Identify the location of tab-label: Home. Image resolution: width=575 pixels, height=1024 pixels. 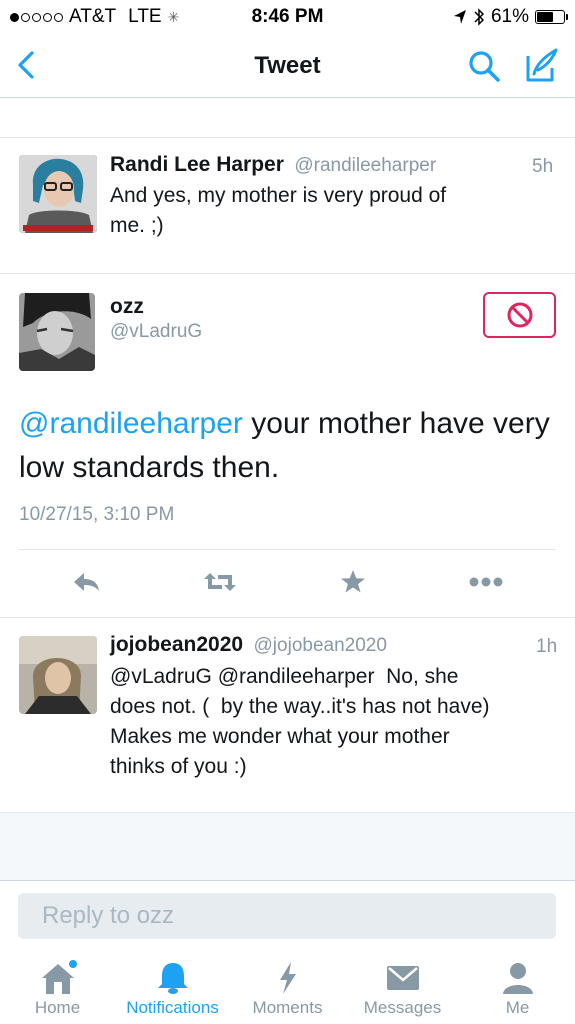
(57, 1007).